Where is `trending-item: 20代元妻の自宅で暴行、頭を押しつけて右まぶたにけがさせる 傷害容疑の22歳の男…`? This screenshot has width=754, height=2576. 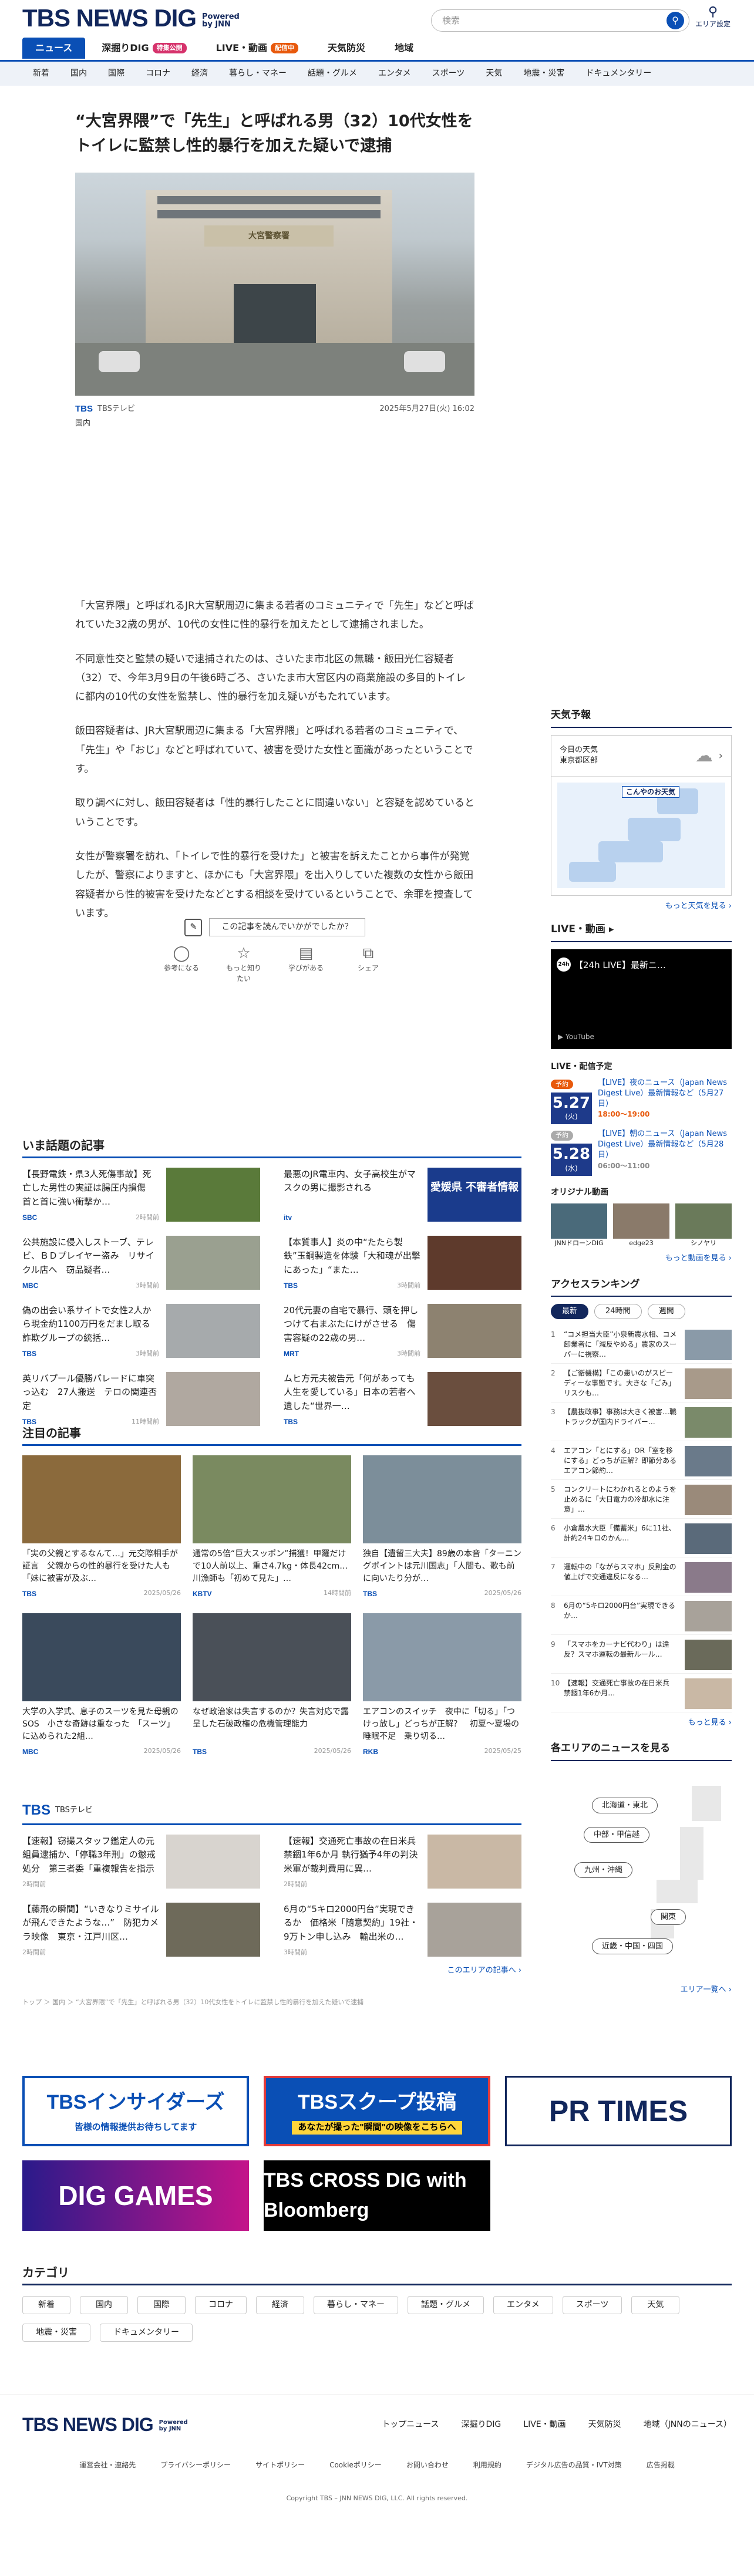
trending-item: 20代元妻の自宅で暴行、頭を押しつけて右まぶたにけがさせる 傷害容疑の22歳の男… is located at coordinates (402, 1333).